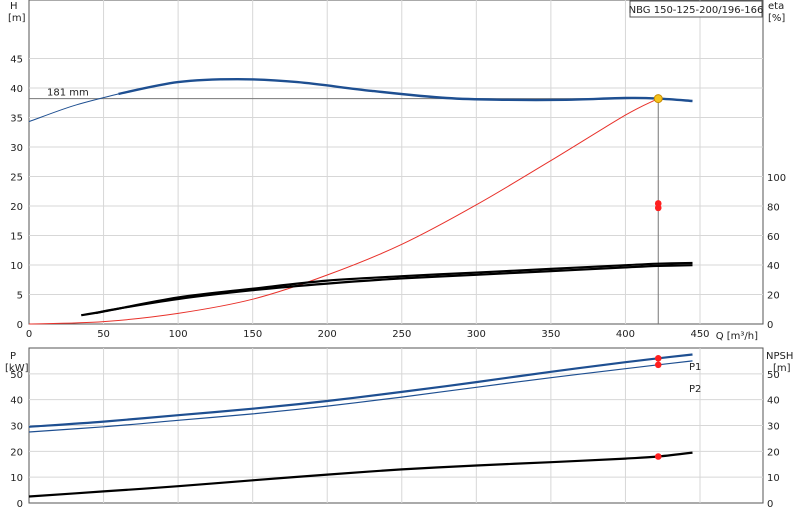  Describe the element at coordinates (773, 427) in the screenshot. I see `npsh-tick-label: 30` at that location.